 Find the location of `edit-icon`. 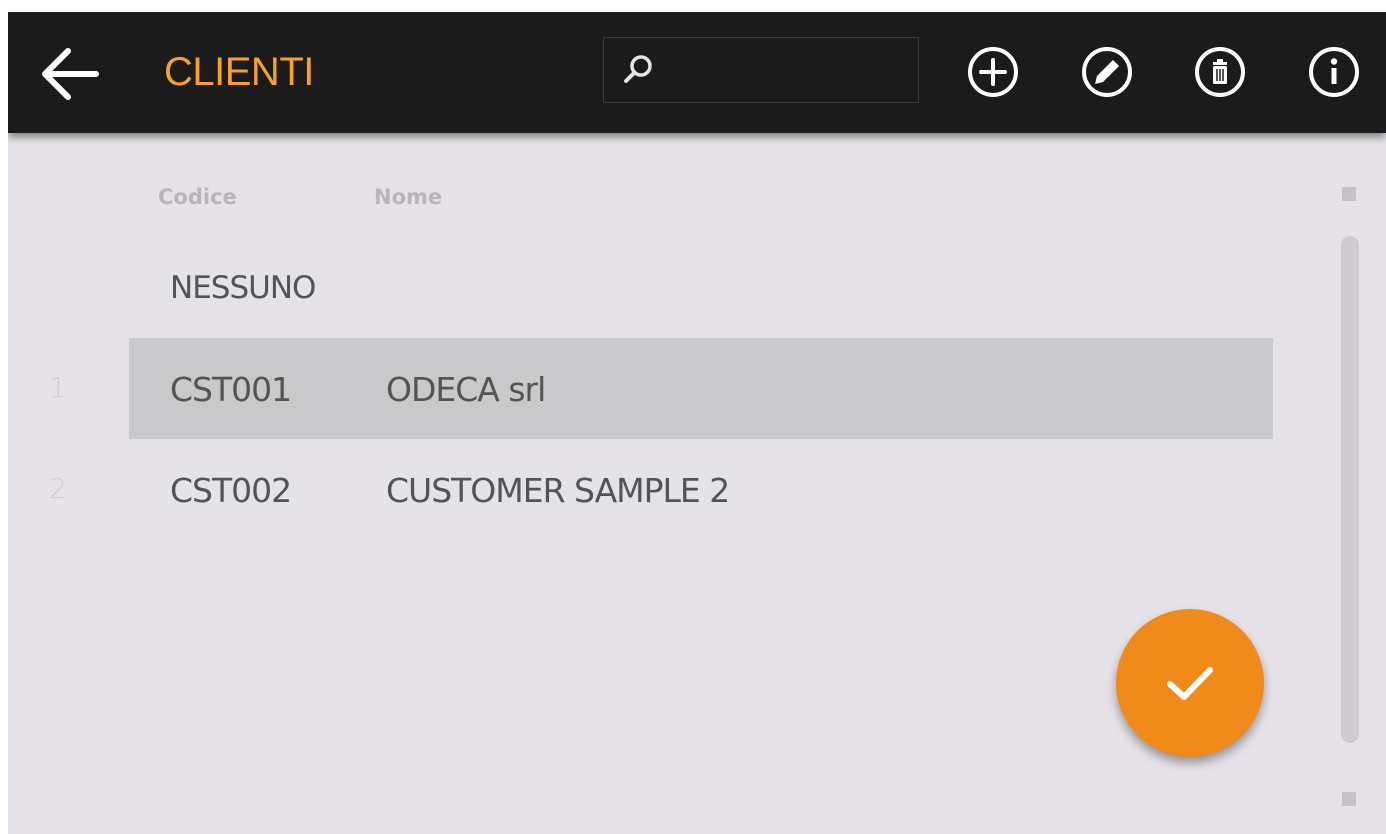

edit-icon is located at coordinates (1107, 72).